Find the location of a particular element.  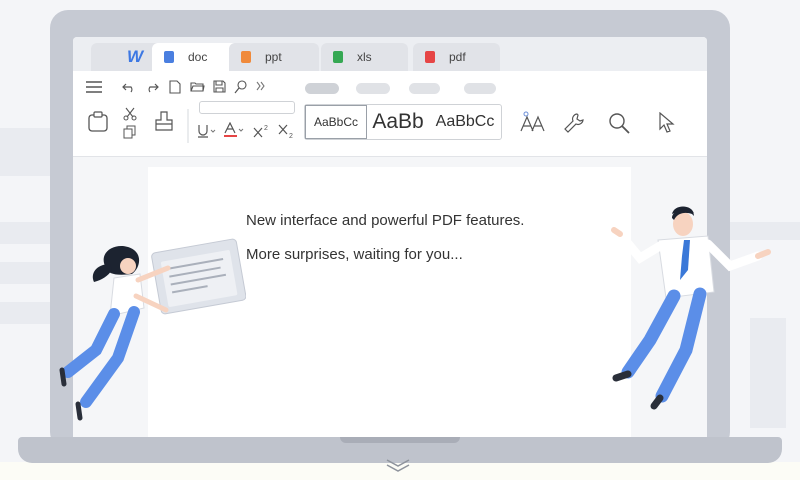

font-name-select is located at coordinates (247, 107).